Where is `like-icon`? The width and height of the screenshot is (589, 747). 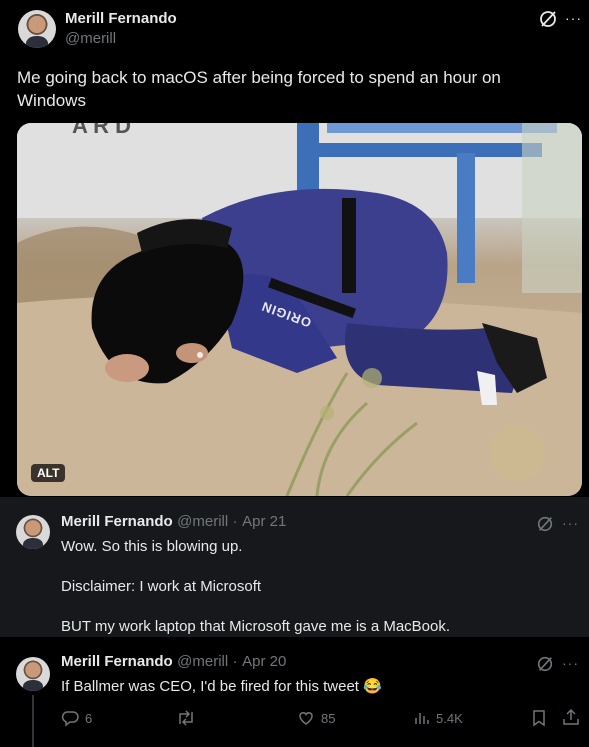 like-icon is located at coordinates (306, 718).